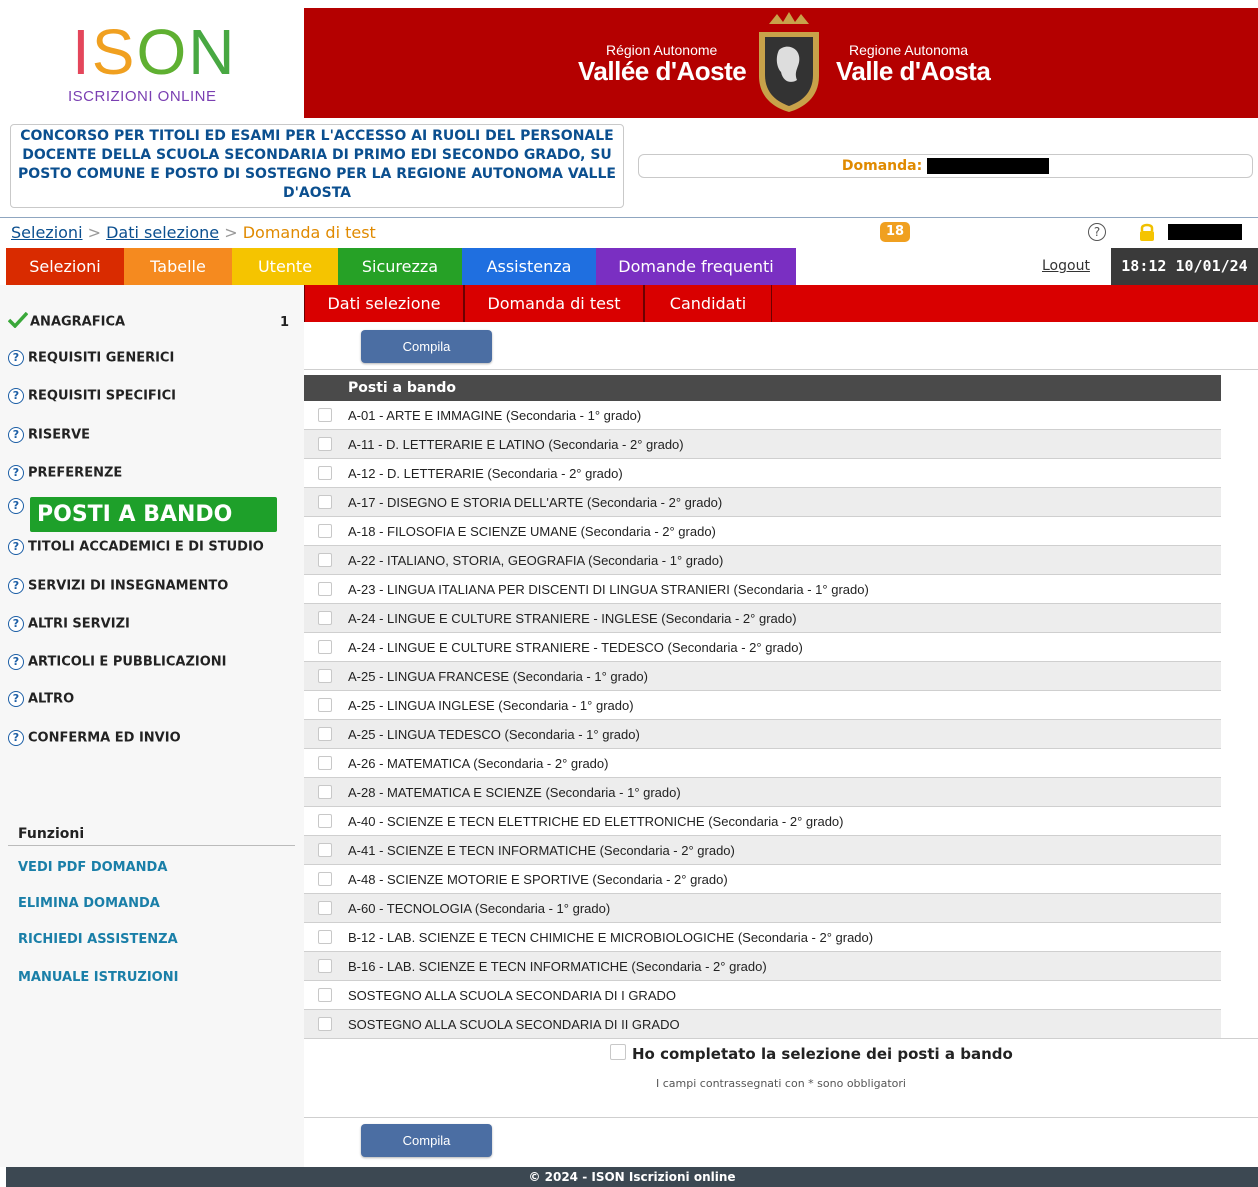 This screenshot has height=1187, width=1258. What do you see at coordinates (153, 514) in the screenshot?
I see `sidebar-item-posti-a-bando: POSTI A BANDO` at bounding box center [153, 514].